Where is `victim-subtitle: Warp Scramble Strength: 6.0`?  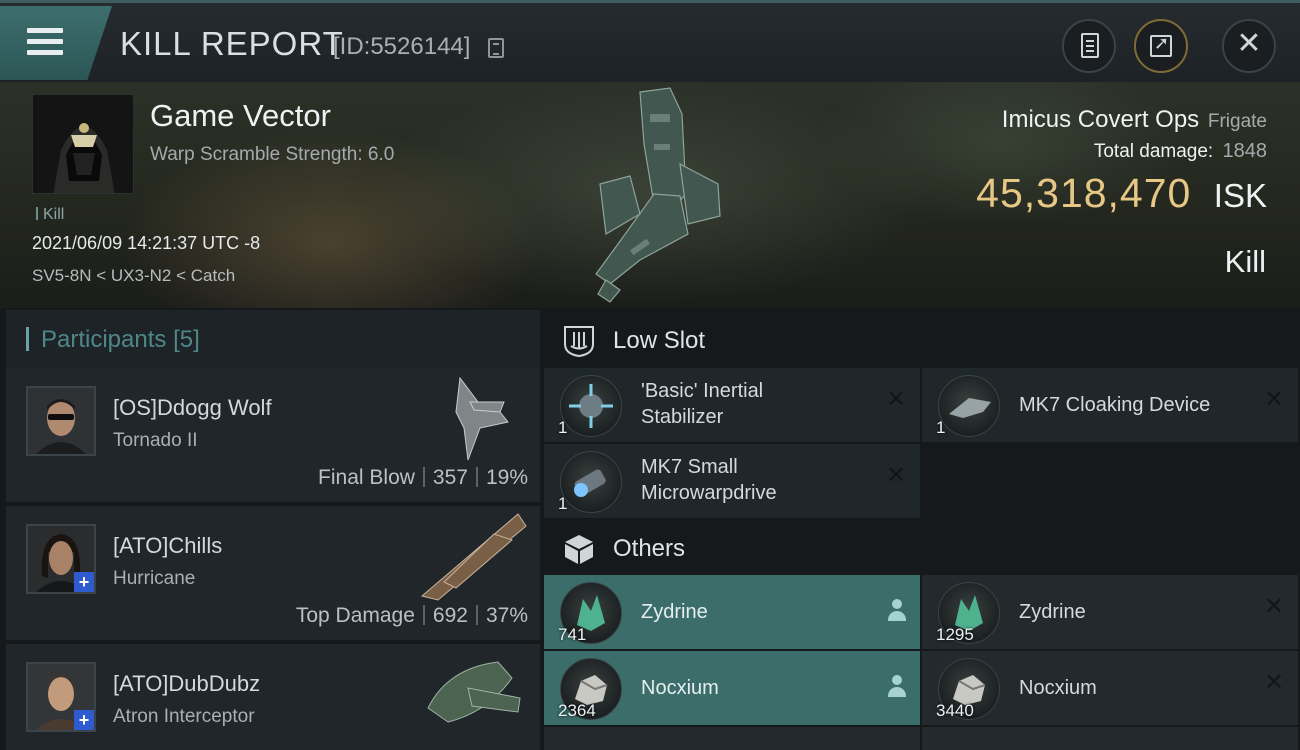
victim-subtitle: Warp Scramble Strength: 6.0 is located at coordinates (272, 154).